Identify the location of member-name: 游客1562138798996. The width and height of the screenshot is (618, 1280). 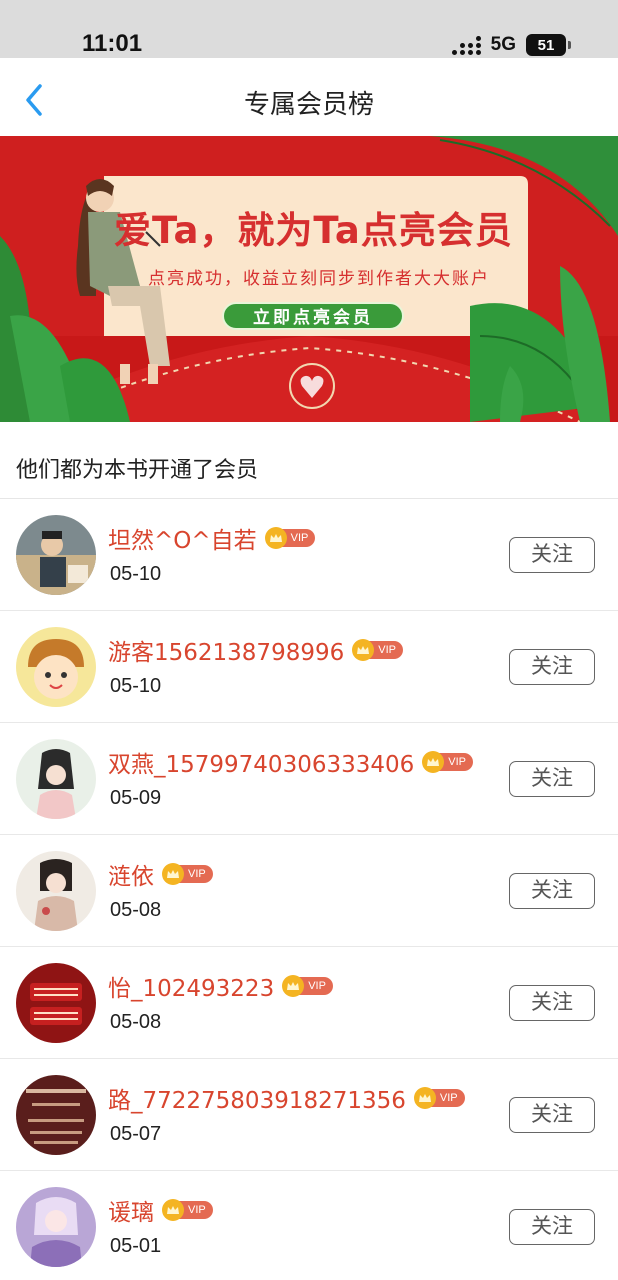
(226, 650).